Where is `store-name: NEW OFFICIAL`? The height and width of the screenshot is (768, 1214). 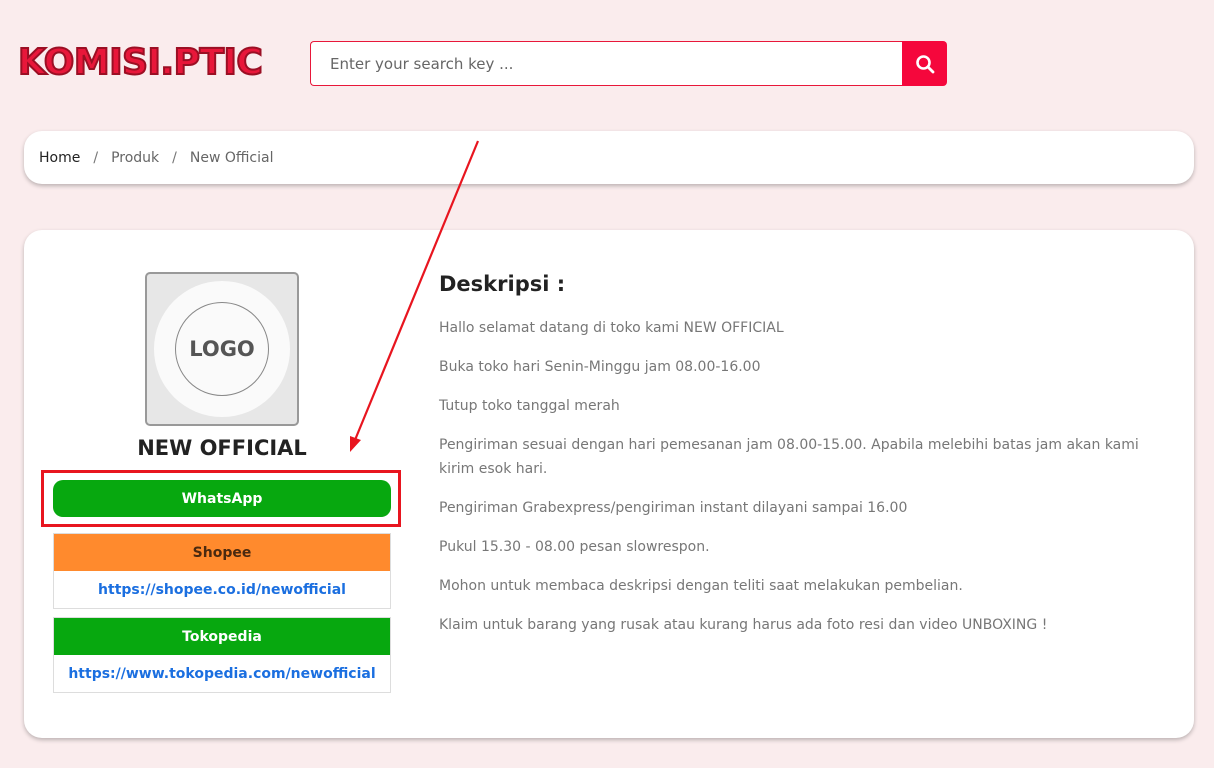 store-name: NEW OFFICIAL is located at coordinates (222, 448).